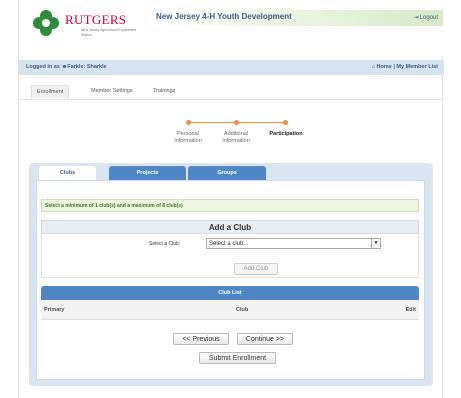 Image resolution: width=461 pixels, height=398 pixels. Describe the element at coordinates (188, 141) in the screenshot. I see `step-personal-line2: Information` at that location.